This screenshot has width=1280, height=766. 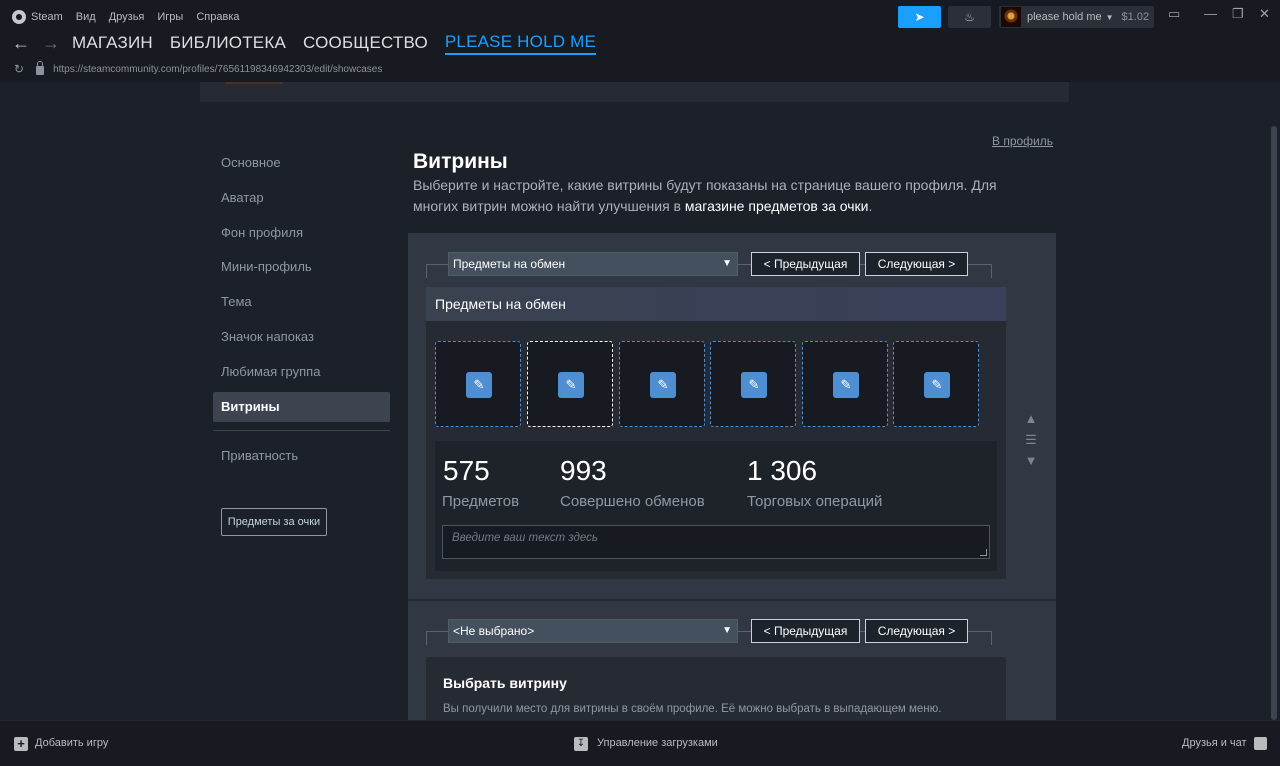 I want to click on scrollbar, so click(x=1274, y=401).